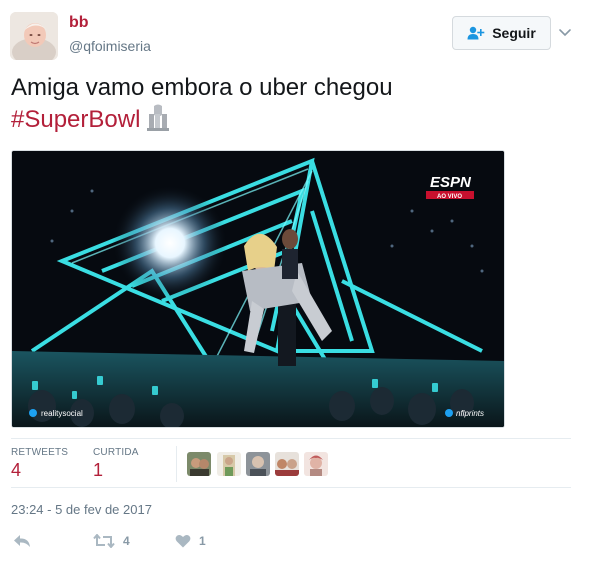  I want to click on espn-logo-text: ESPN, so click(451, 182).